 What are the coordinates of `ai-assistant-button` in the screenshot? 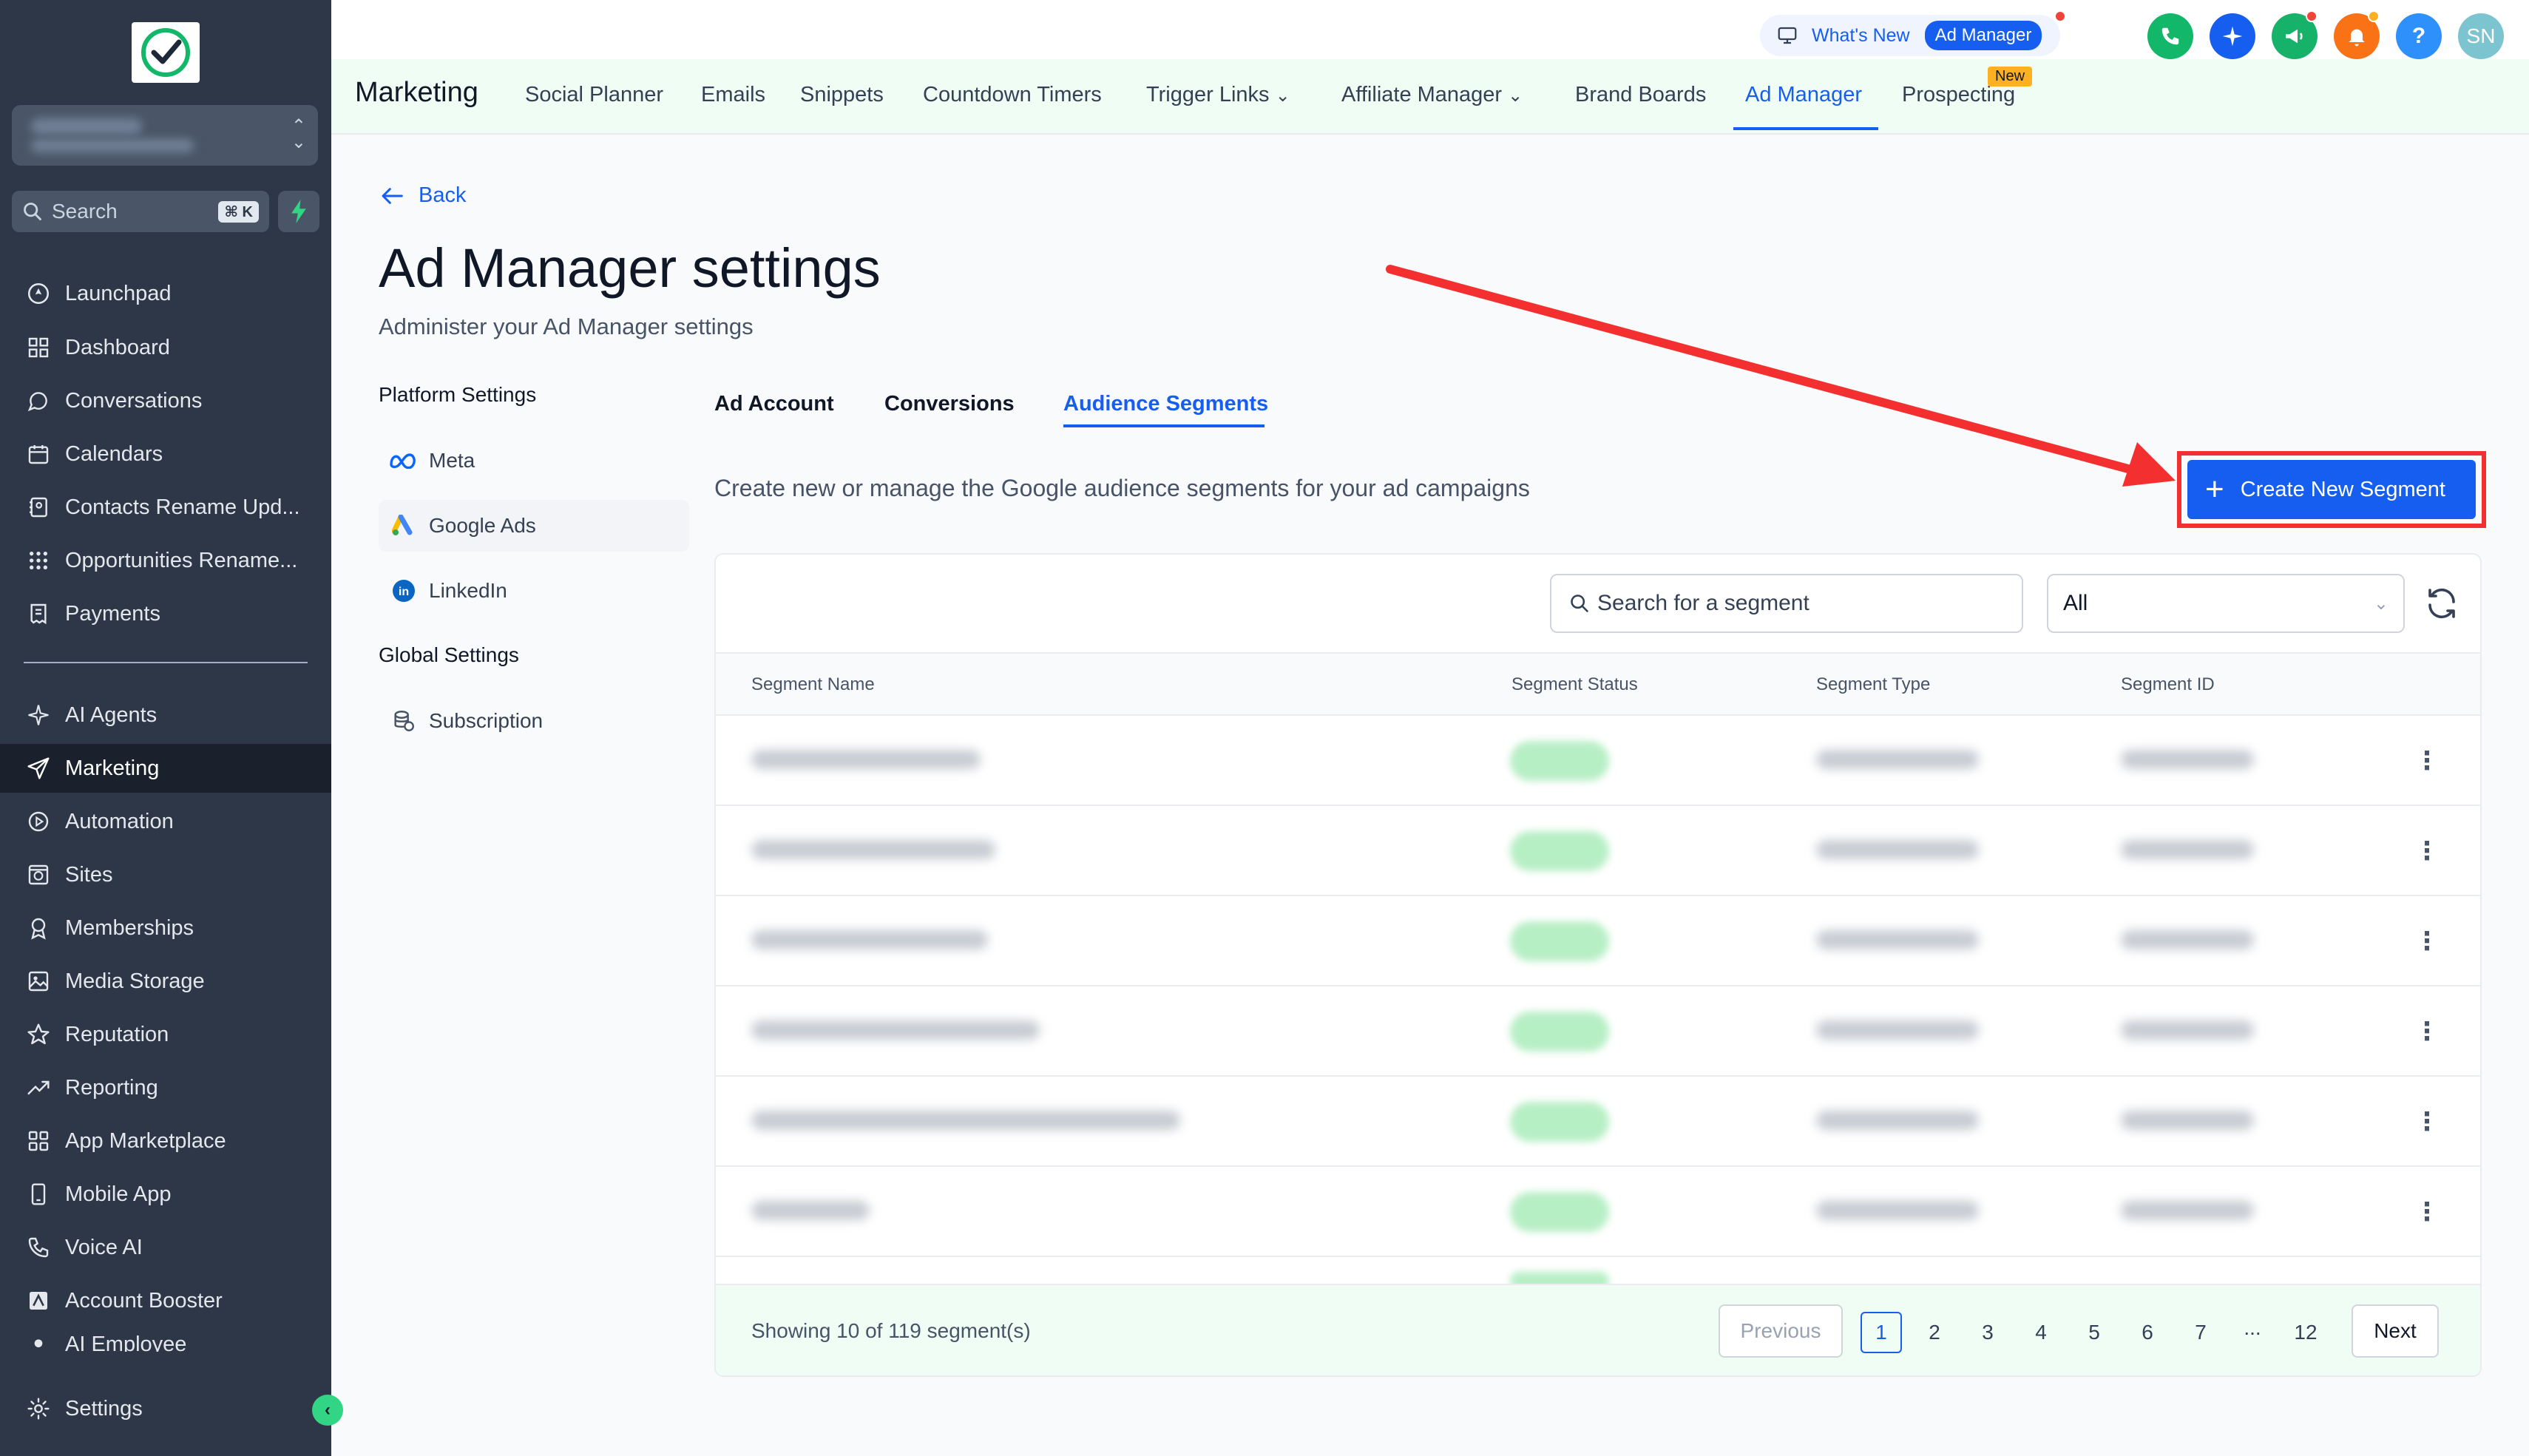 It's located at (2232, 36).